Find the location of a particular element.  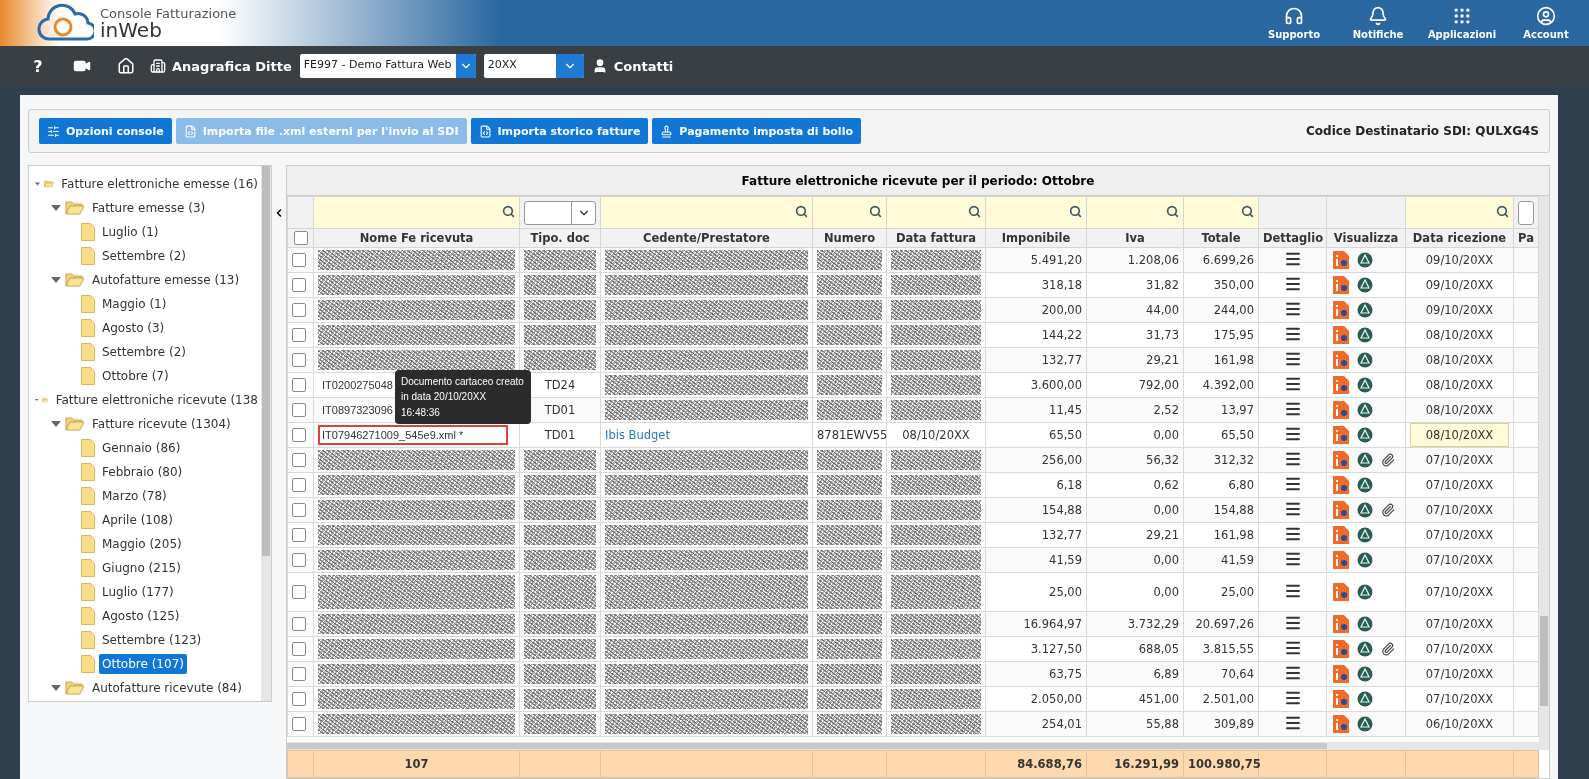

table-cell: 13,97 is located at coordinates (1237, 410).